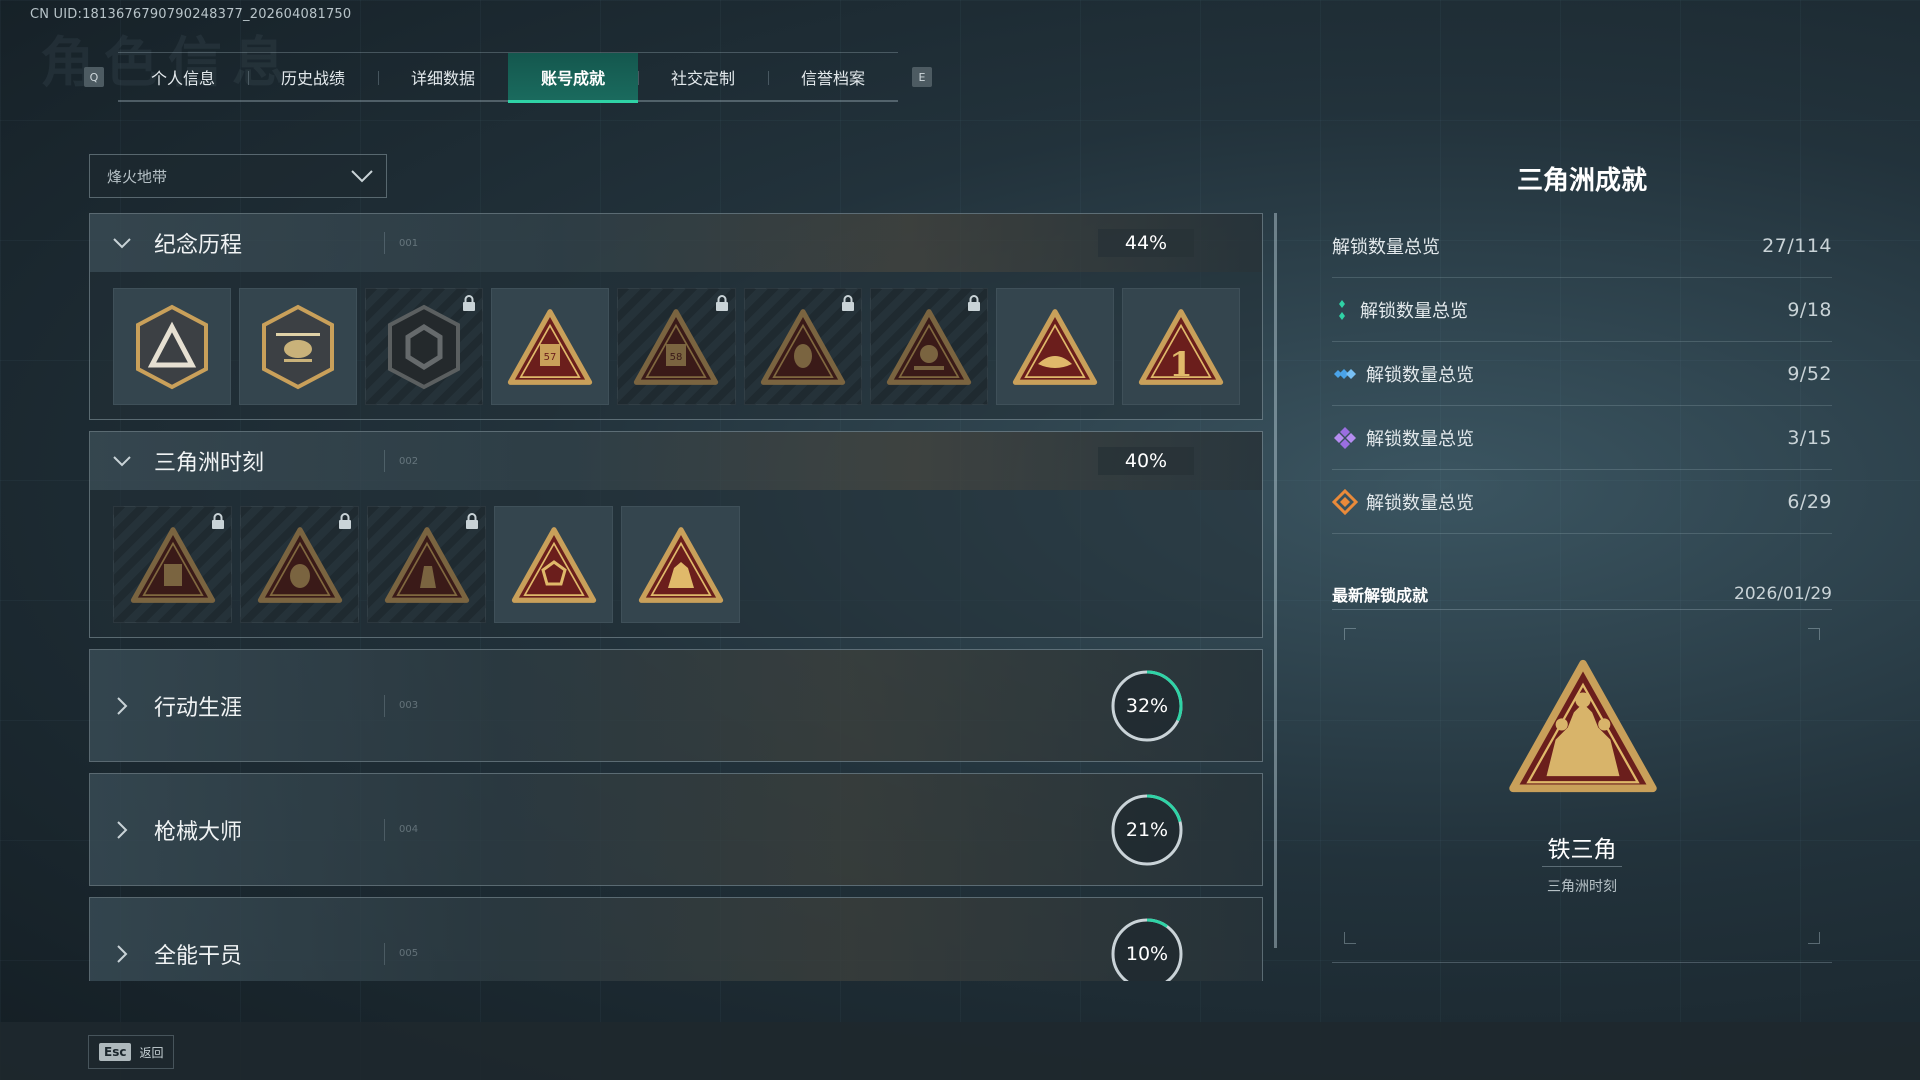 The image size is (1920, 1080). I want to click on tab-detailed-stats: 详细数据, so click(443, 77).